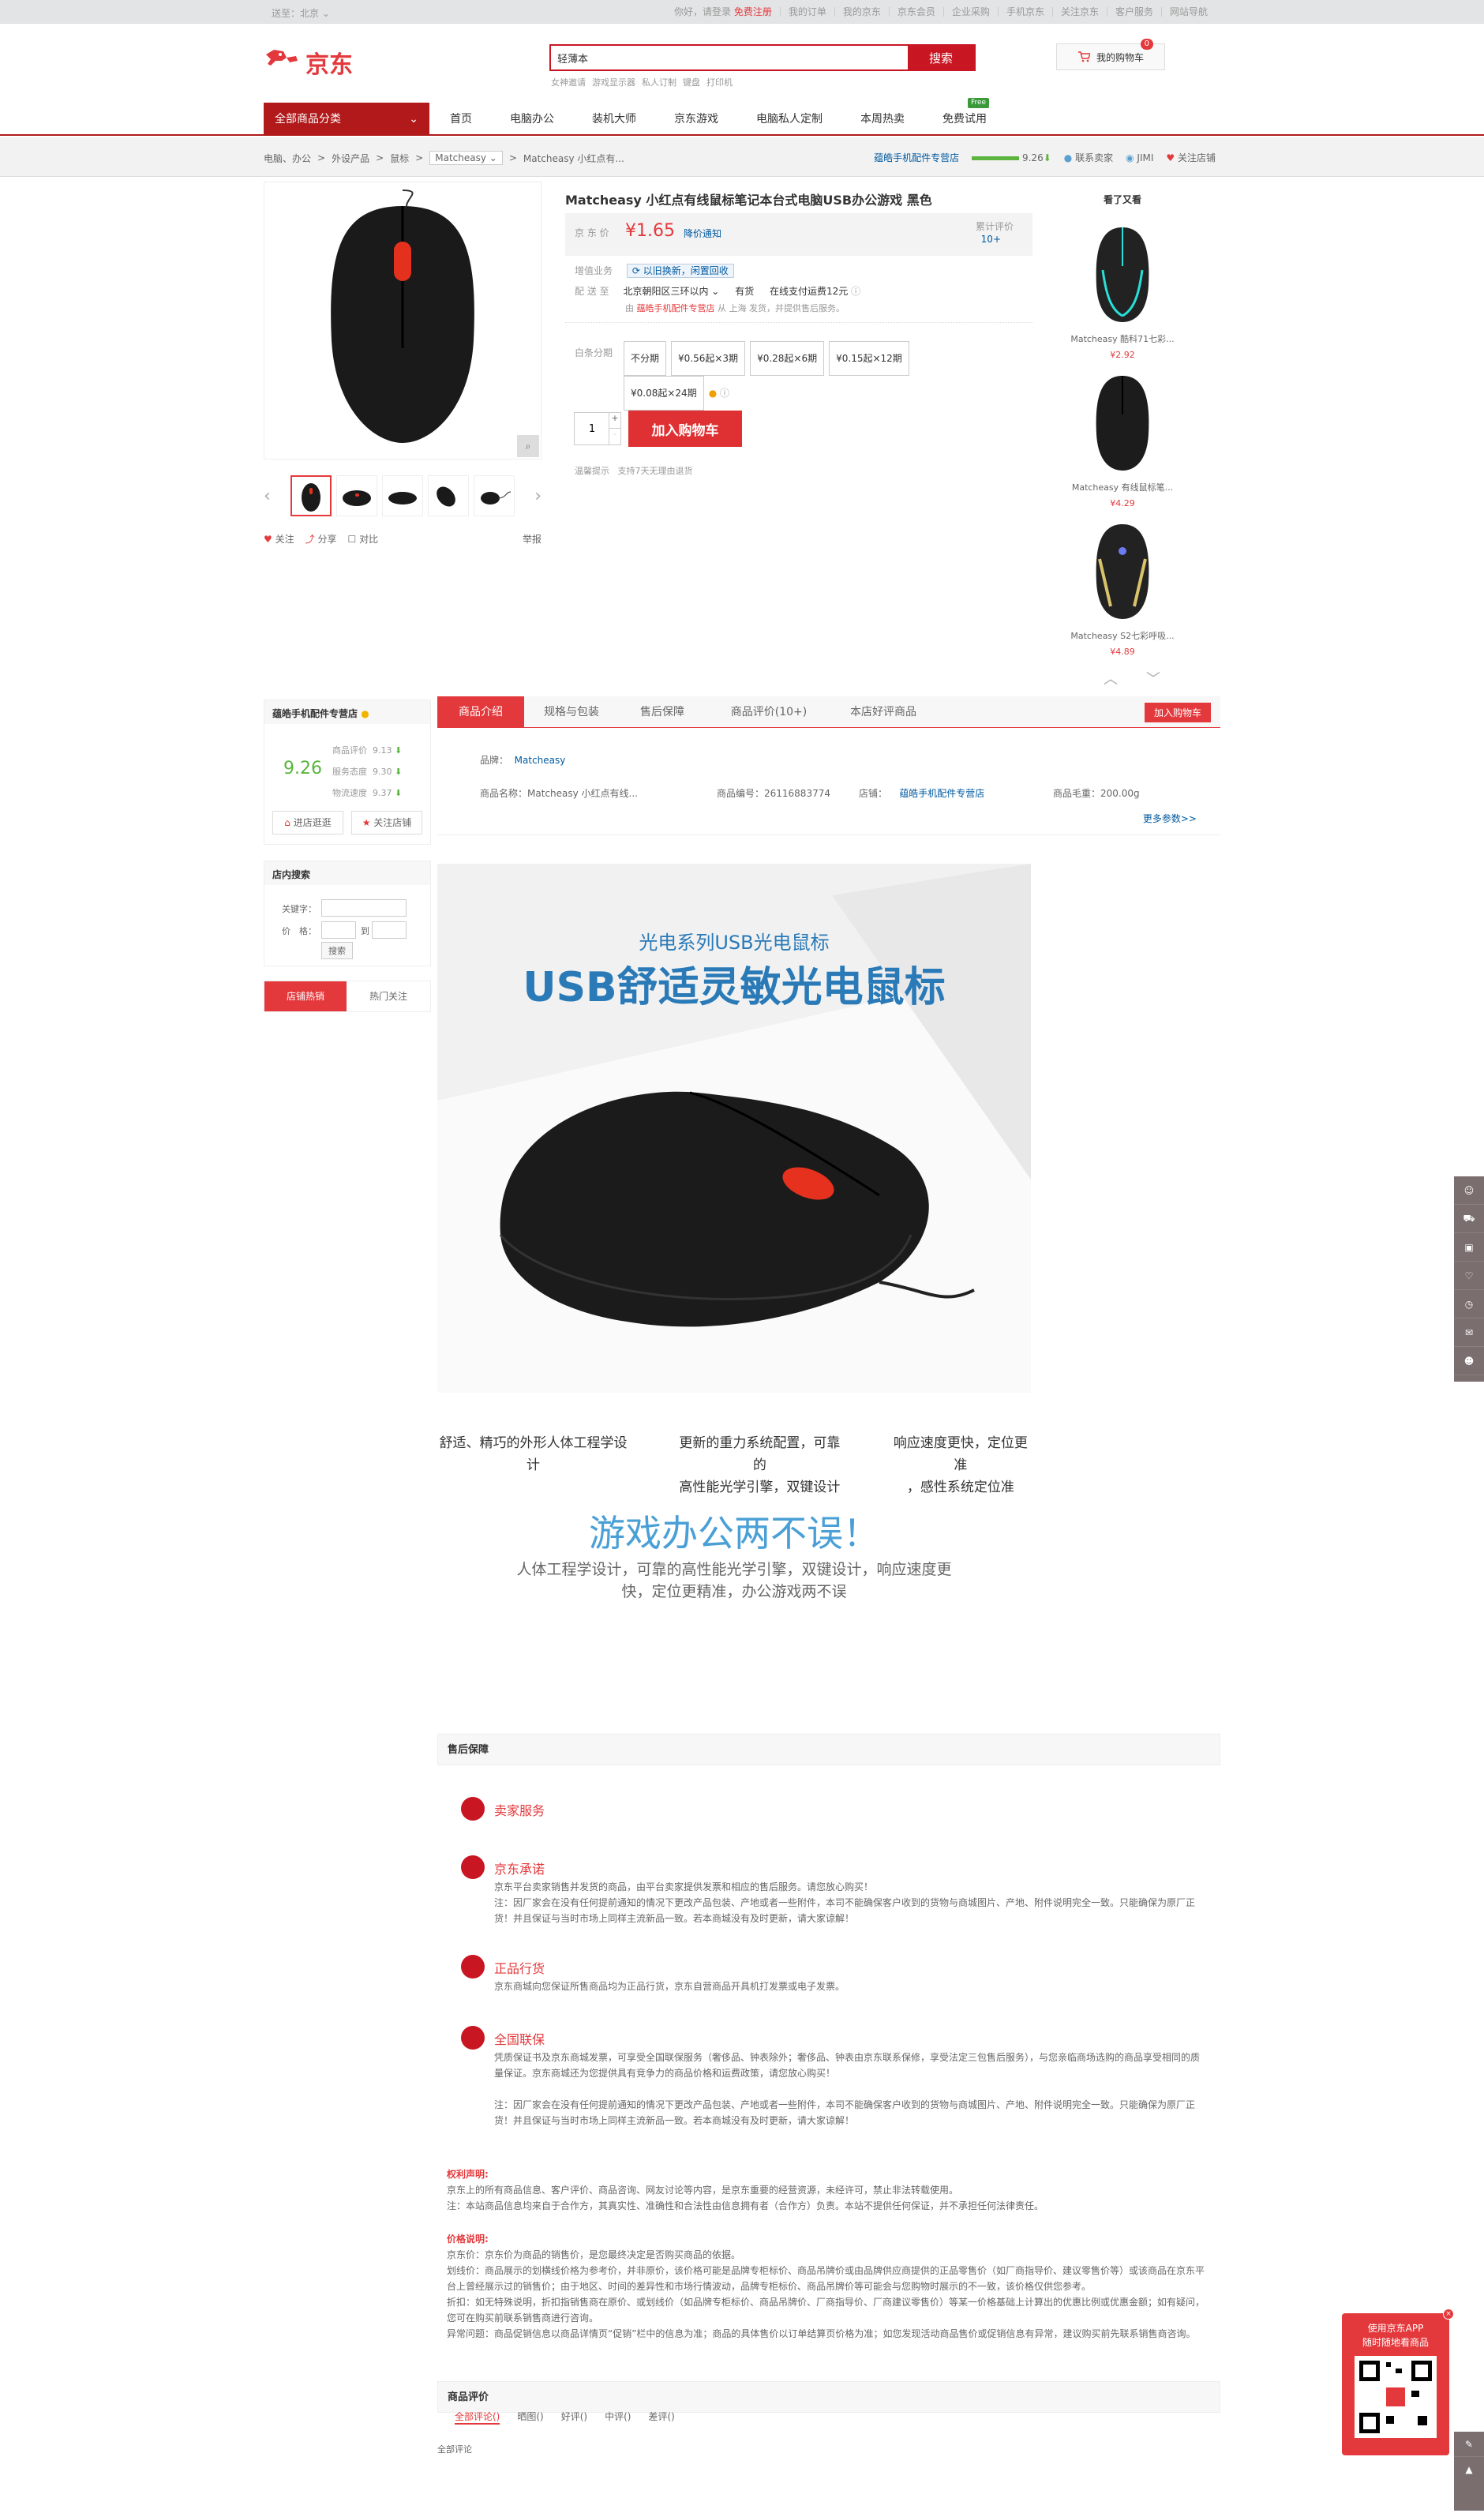 This screenshot has width=1484, height=2513. I want to click on review-tab-images: 晒图(), so click(530, 2418).